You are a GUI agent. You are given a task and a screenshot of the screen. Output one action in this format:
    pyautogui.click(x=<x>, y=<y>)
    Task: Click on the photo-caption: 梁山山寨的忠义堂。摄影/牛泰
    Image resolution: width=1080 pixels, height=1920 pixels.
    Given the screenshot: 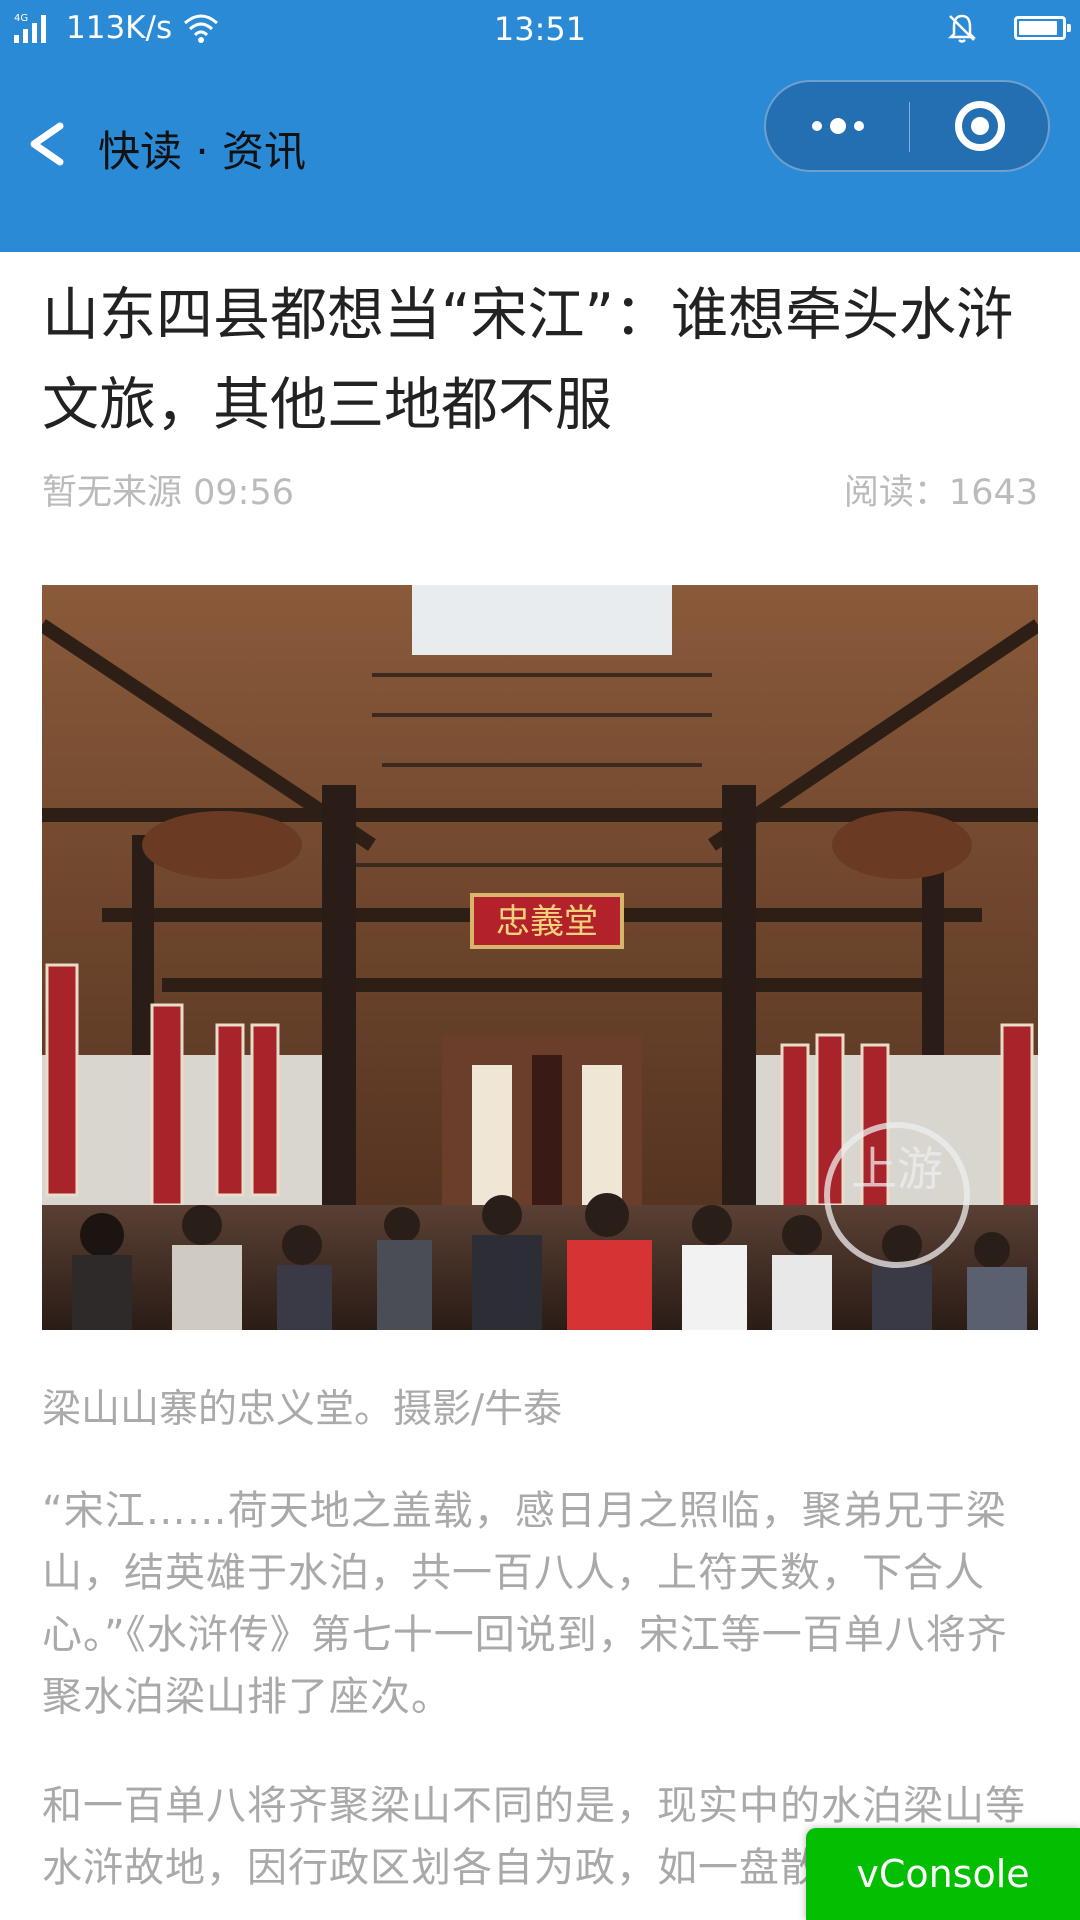 What is the action you would take?
    pyautogui.click(x=302, y=1409)
    